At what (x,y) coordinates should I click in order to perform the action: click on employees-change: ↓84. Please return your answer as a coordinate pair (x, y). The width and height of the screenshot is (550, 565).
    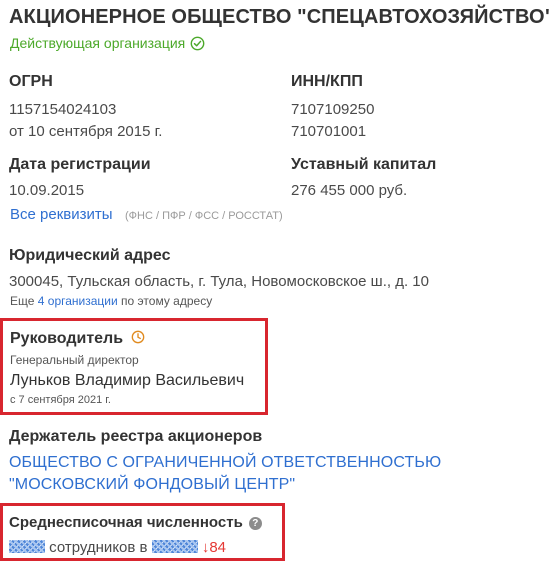
    Looking at the image, I should click on (214, 547).